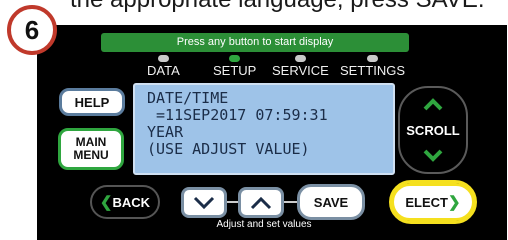  I want to click on adjust-down-button, so click(204, 202).